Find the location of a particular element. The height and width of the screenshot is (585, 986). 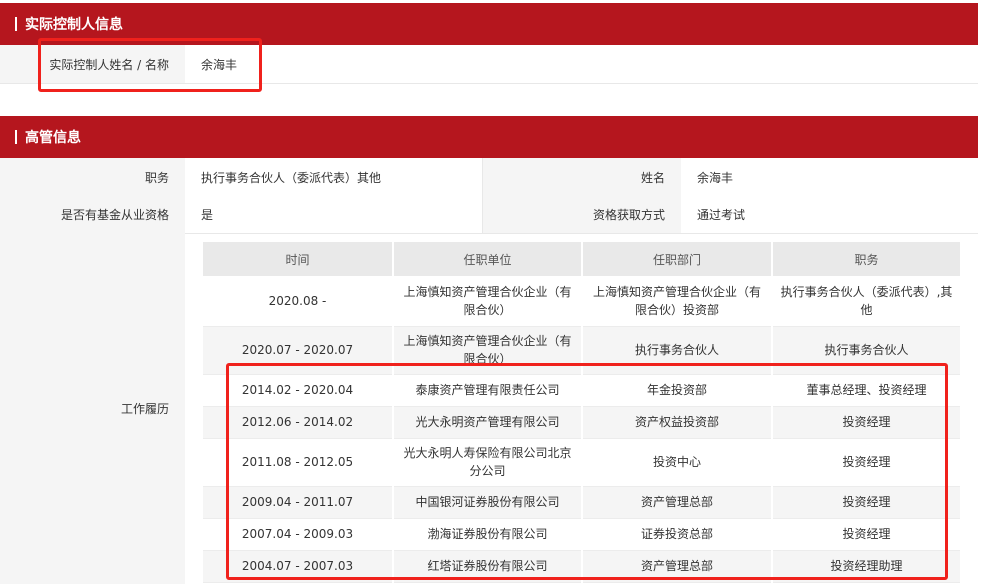

cell-position: 执行事务合伙人 is located at coordinates (867, 350).